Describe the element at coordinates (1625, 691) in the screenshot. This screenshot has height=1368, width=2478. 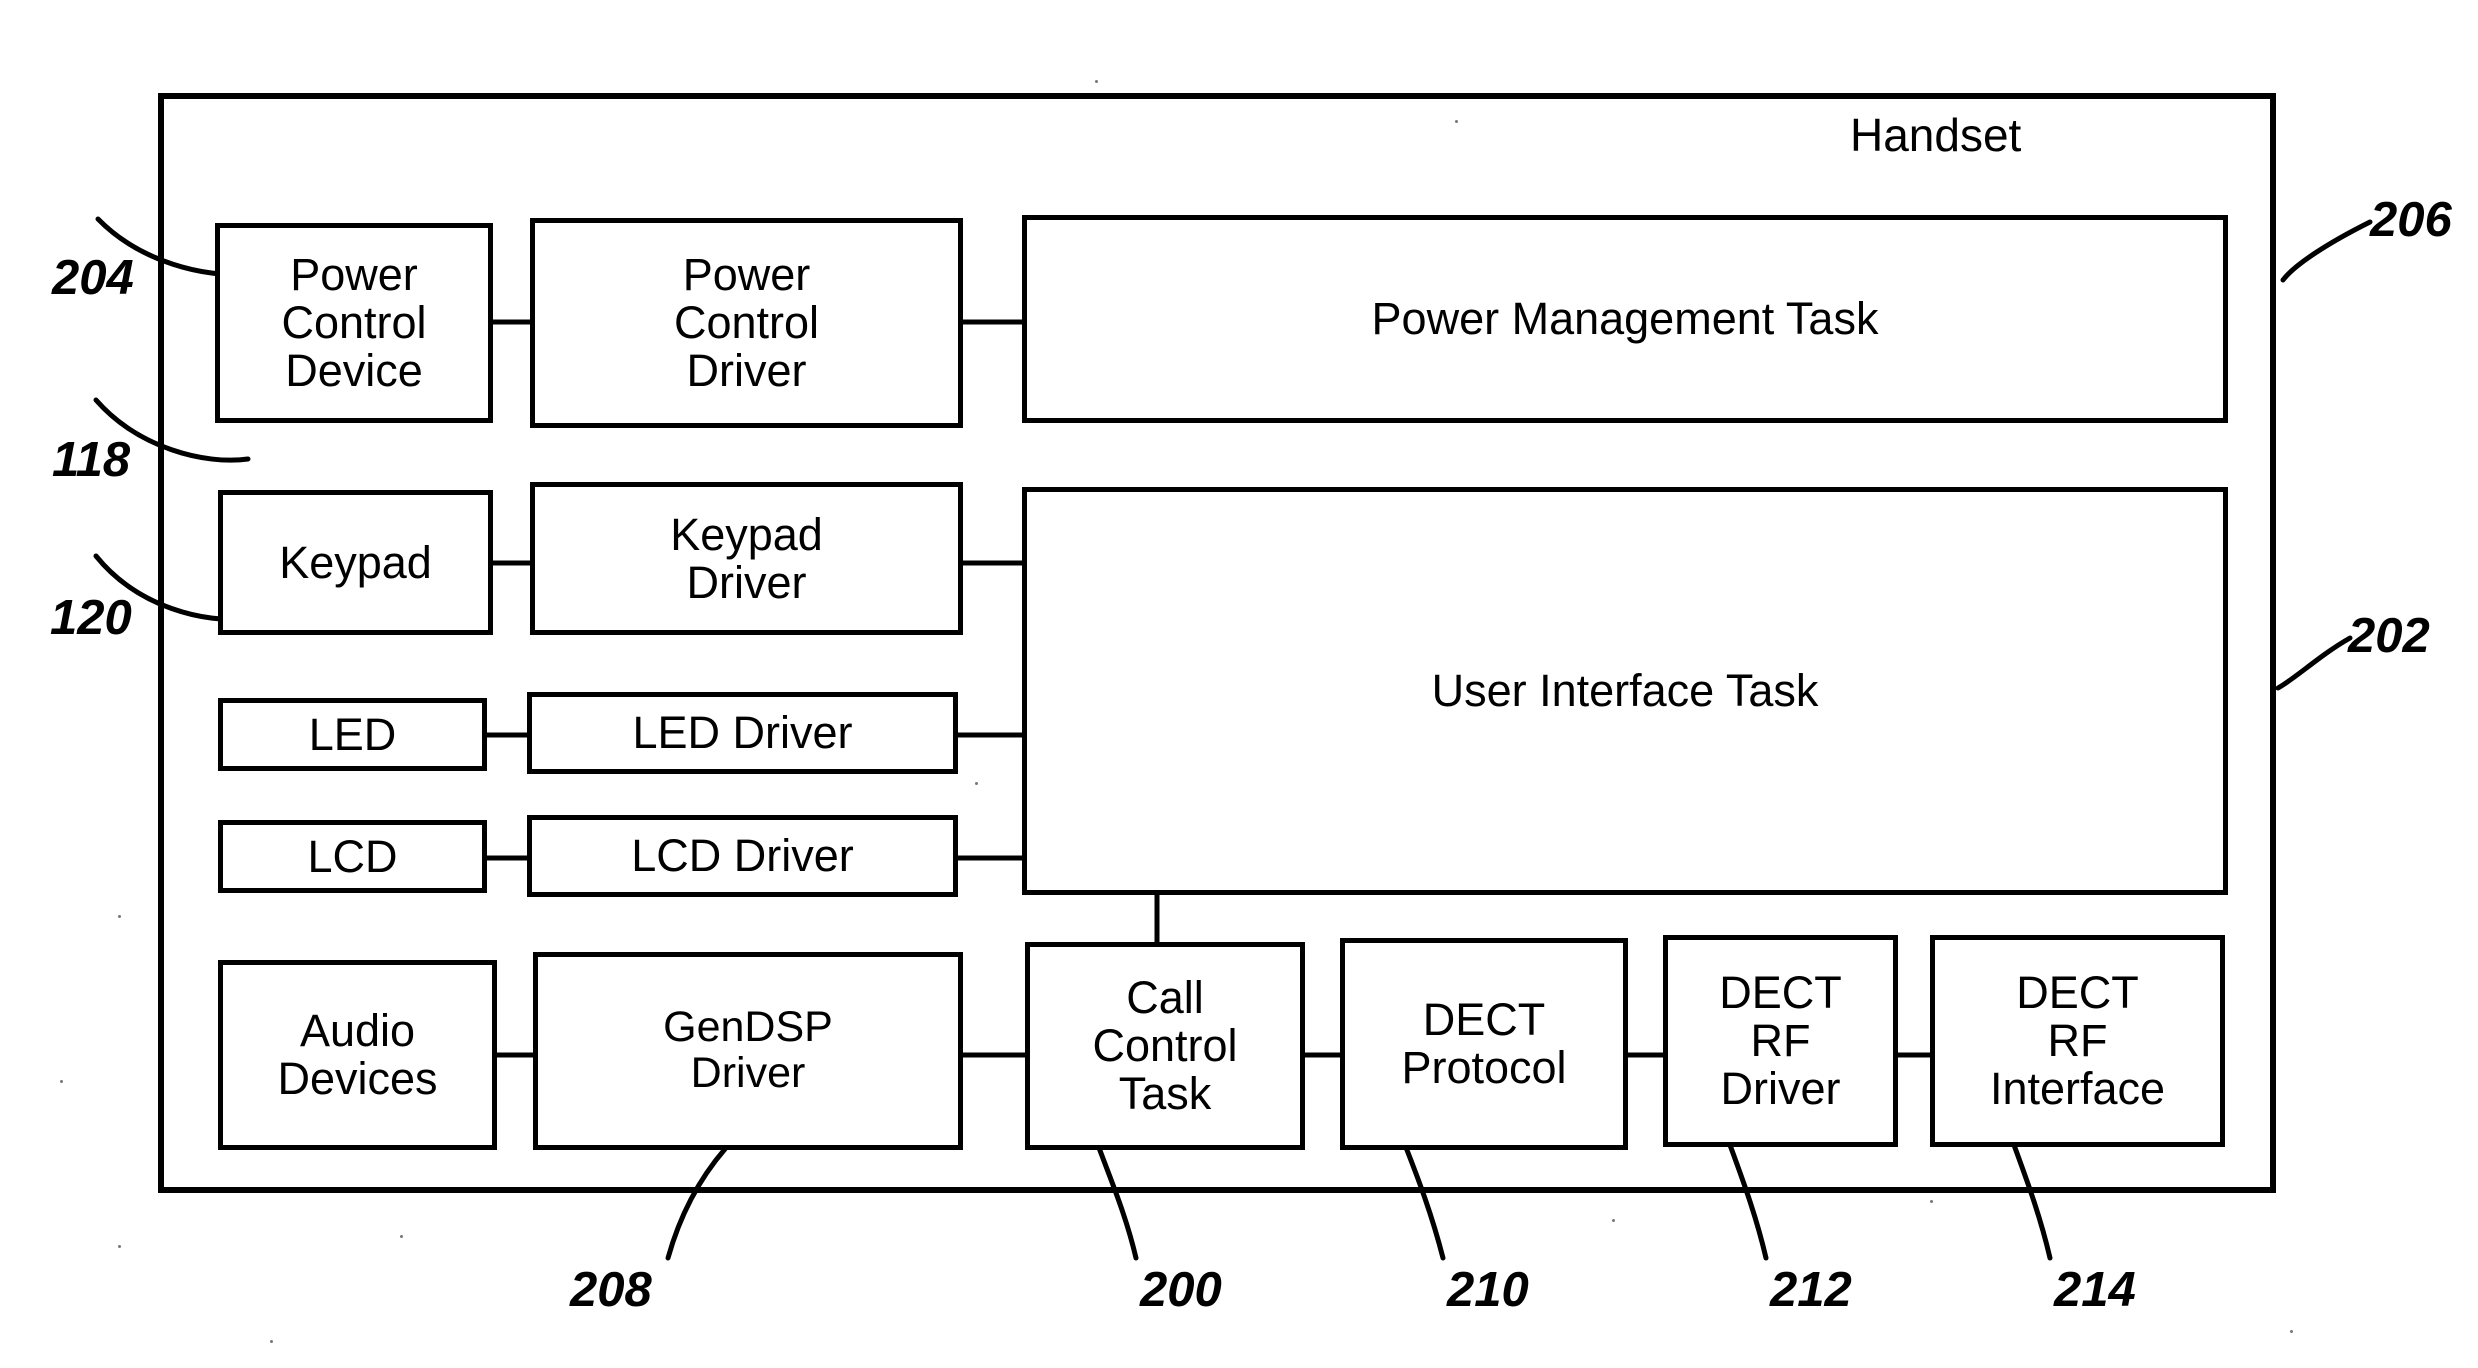
I see `block-user-interface-task: User Interface Task` at that location.